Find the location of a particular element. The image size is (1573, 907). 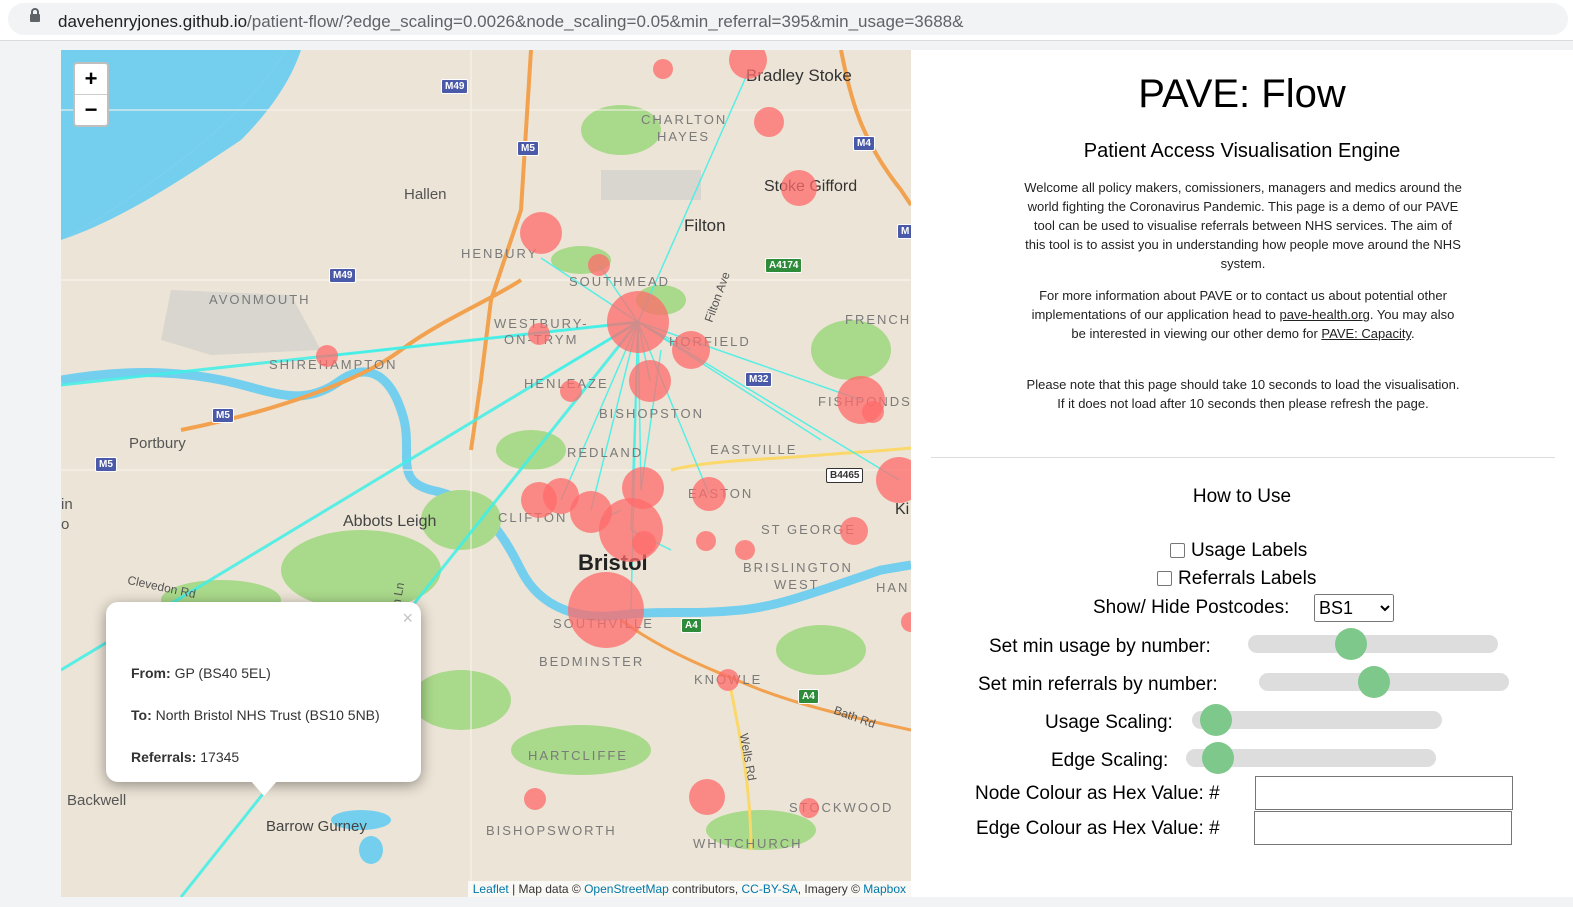

node-colour-input is located at coordinates (1384, 793).